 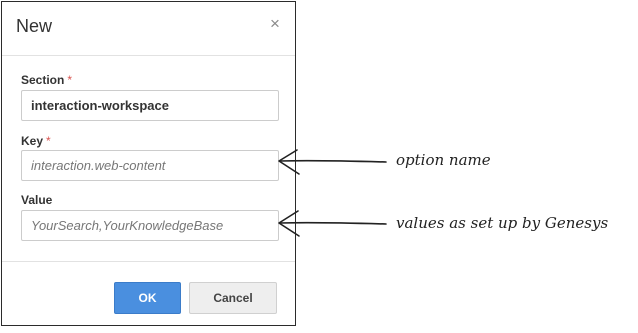 What do you see at coordinates (150, 225) in the screenshot?
I see `value-input` at bounding box center [150, 225].